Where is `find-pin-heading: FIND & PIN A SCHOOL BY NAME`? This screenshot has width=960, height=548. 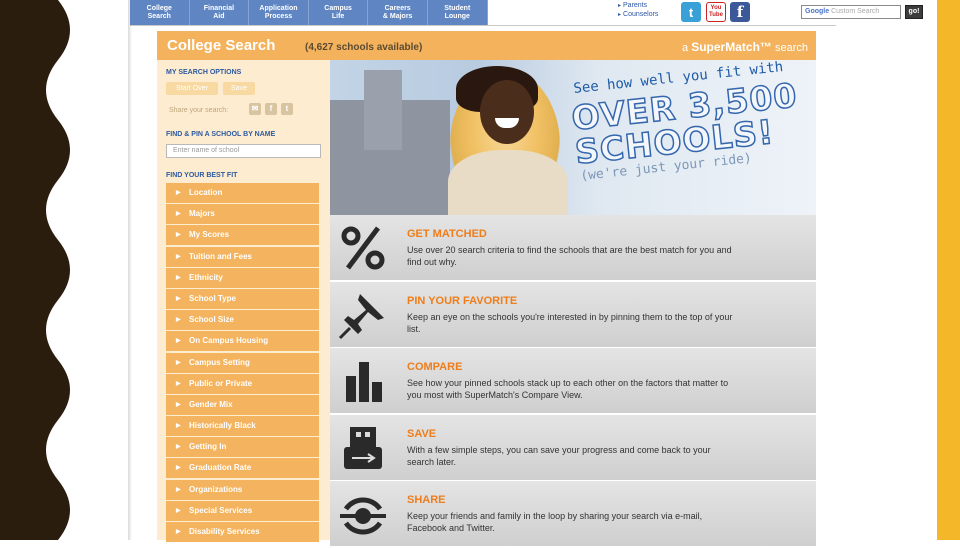 find-pin-heading: FIND & PIN A SCHOOL BY NAME is located at coordinates (221, 134).